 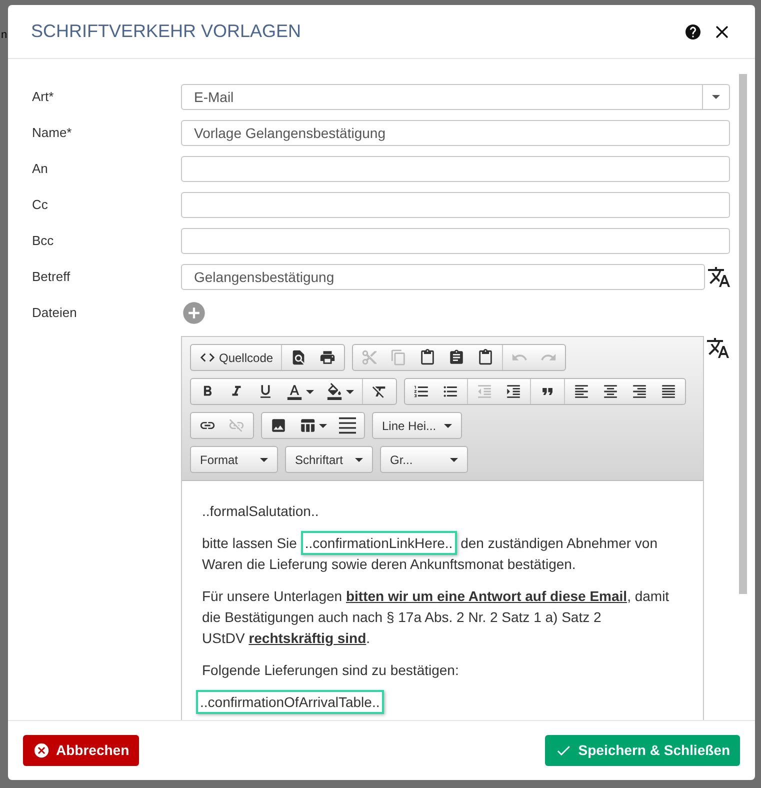 I want to click on align-left-icon, so click(x=581, y=391).